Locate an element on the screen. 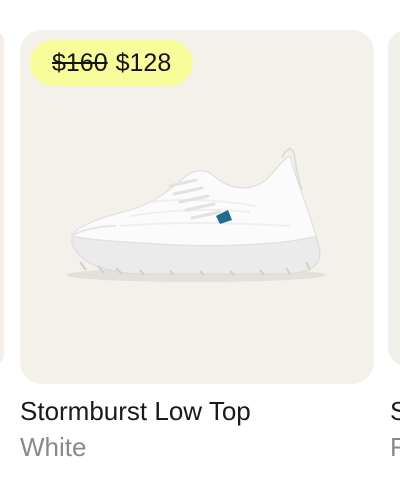 The width and height of the screenshot is (400, 488). product-name: Stormburst Low Top is located at coordinates (135, 411).